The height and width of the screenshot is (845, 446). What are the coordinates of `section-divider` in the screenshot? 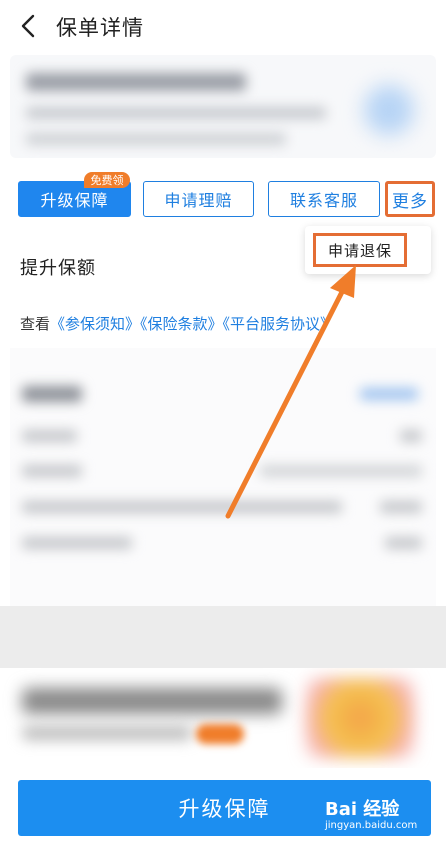 It's located at (223, 637).